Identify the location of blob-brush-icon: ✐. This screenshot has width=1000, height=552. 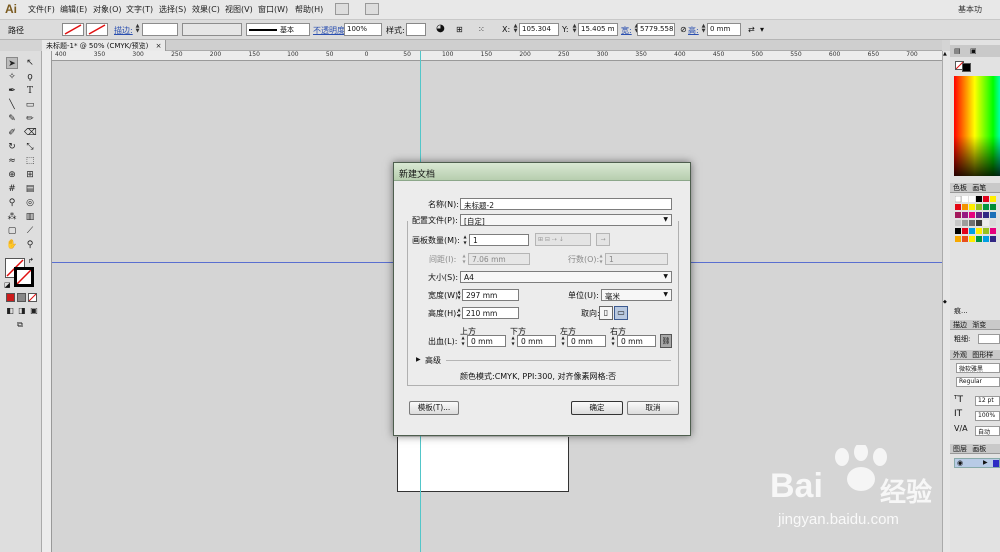
(12, 133).